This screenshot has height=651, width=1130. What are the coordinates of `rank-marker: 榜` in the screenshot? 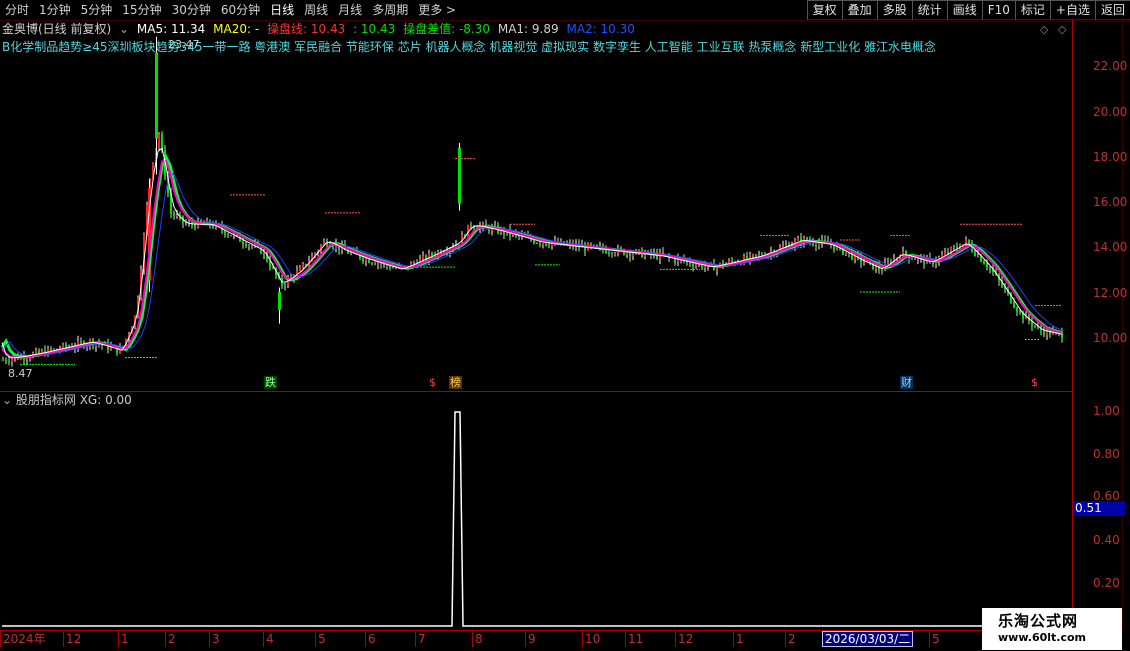 It's located at (455, 382).